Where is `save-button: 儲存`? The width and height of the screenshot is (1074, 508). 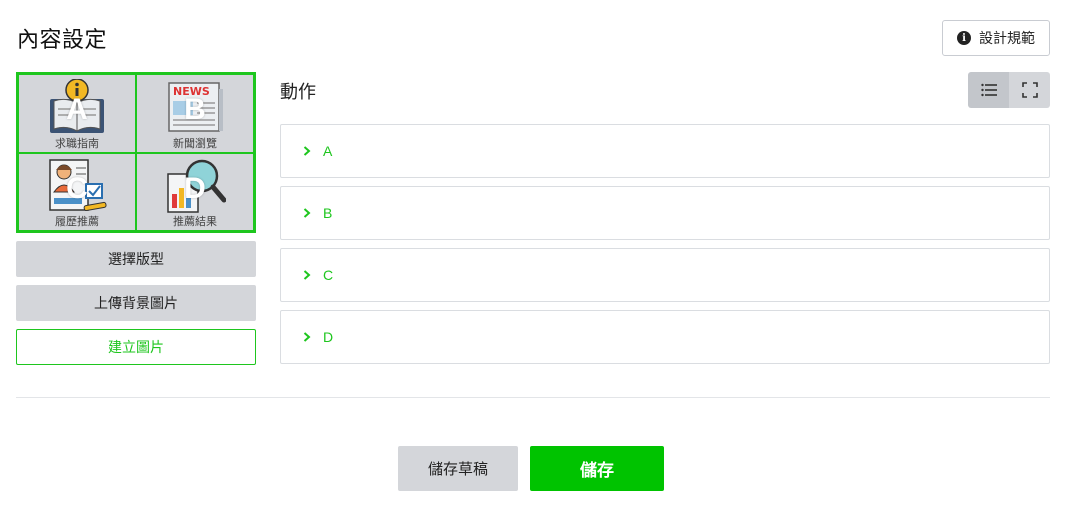 save-button: 儲存 is located at coordinates (597, 468).